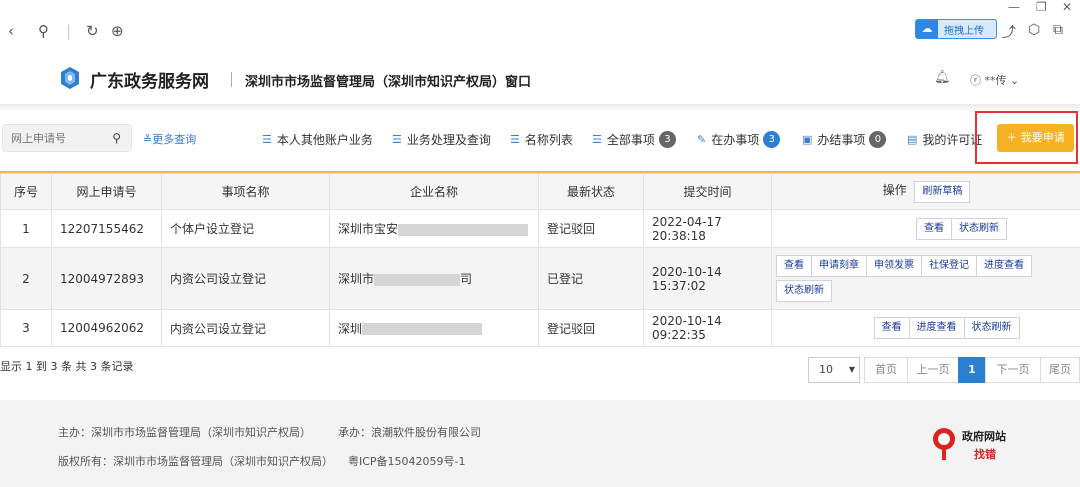 The image size is (1080, 487). I want to click on cell-company: 深圳, so click(434, 328).